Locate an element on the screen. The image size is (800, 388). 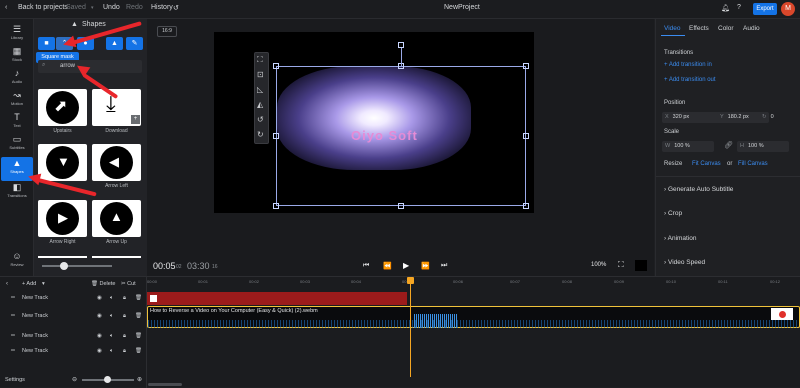
history-button: History is located at coordinates (162, 7).